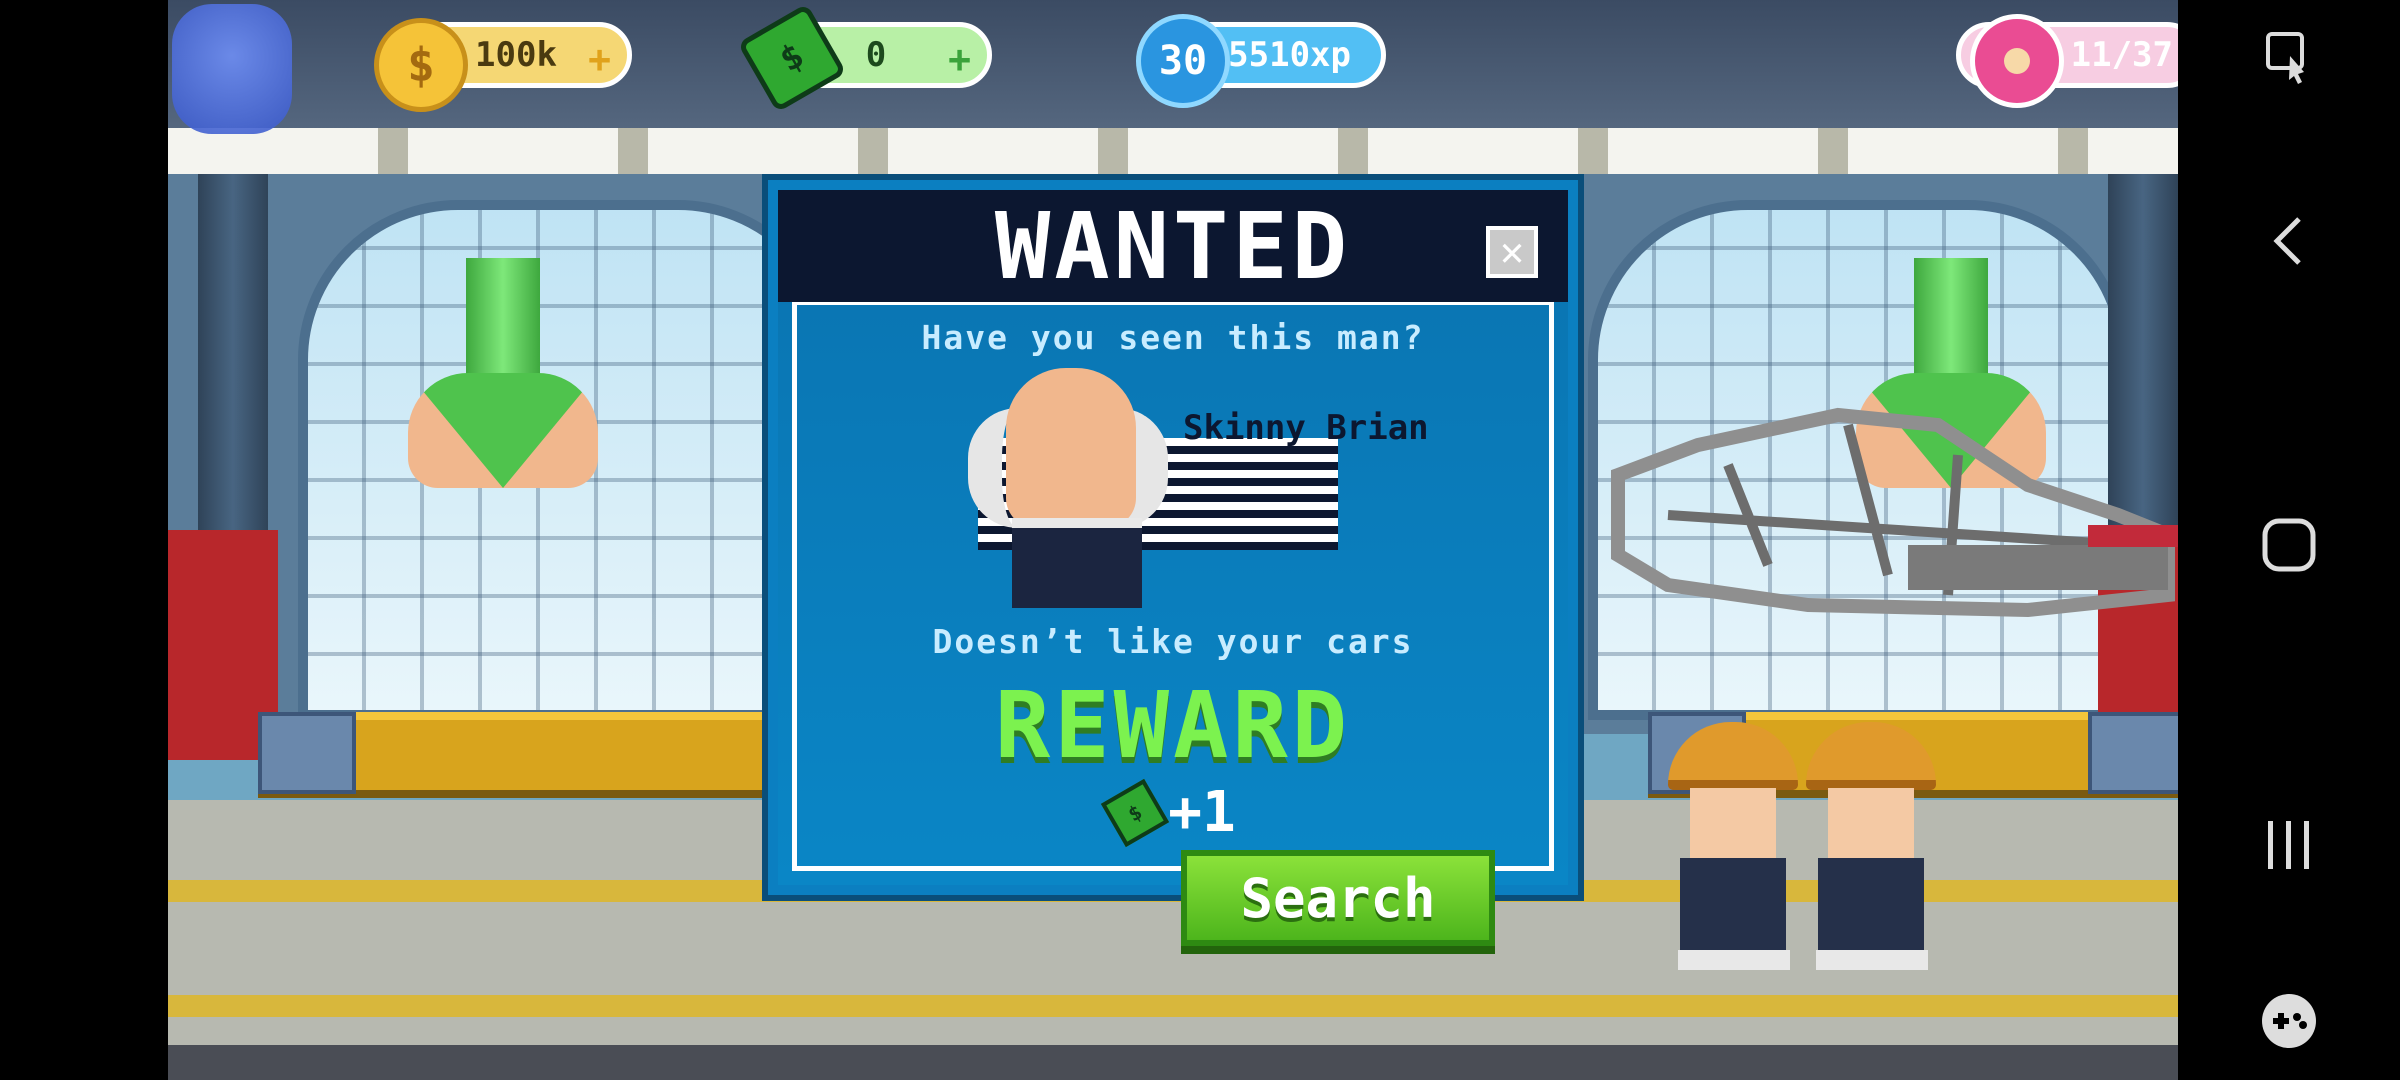 Image resolution: width=2400 pixels, height=1080 pixels. Describe the element at coordinates (2133, 753) in the screenshot. I see `belt-end-far-right` at that location.